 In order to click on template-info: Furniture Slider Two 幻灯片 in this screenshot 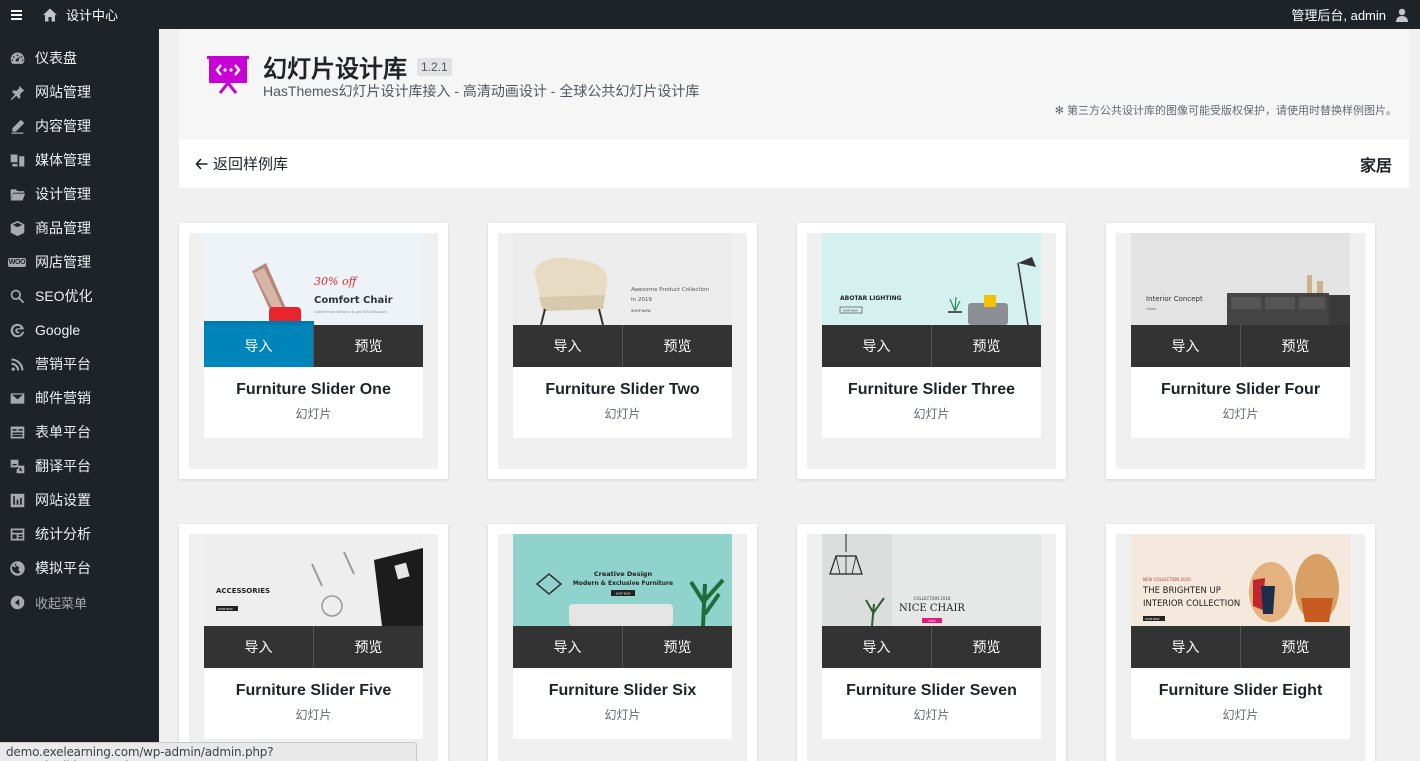, I will do `click(622, 402)`.